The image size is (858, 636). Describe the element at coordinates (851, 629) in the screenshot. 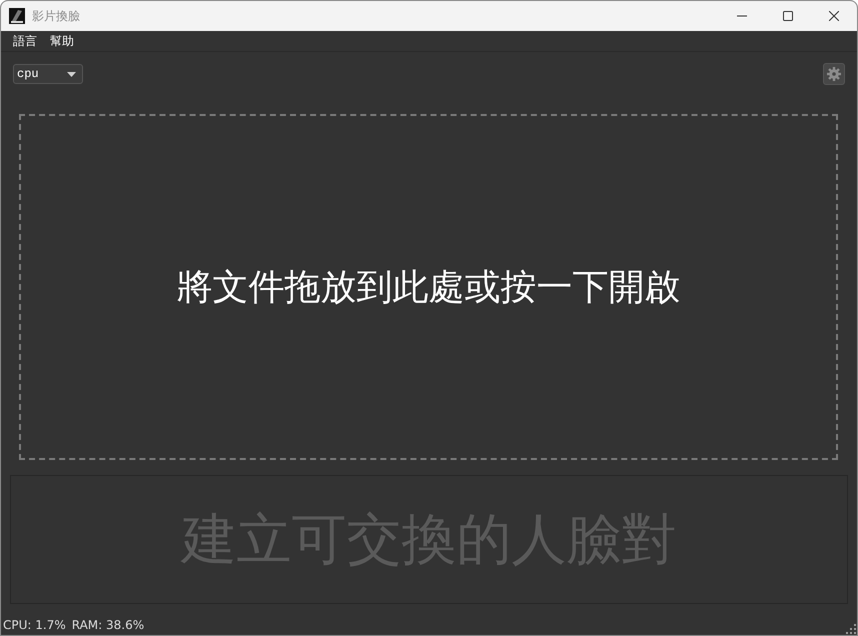

I see `resize-grip-icon` at that location.